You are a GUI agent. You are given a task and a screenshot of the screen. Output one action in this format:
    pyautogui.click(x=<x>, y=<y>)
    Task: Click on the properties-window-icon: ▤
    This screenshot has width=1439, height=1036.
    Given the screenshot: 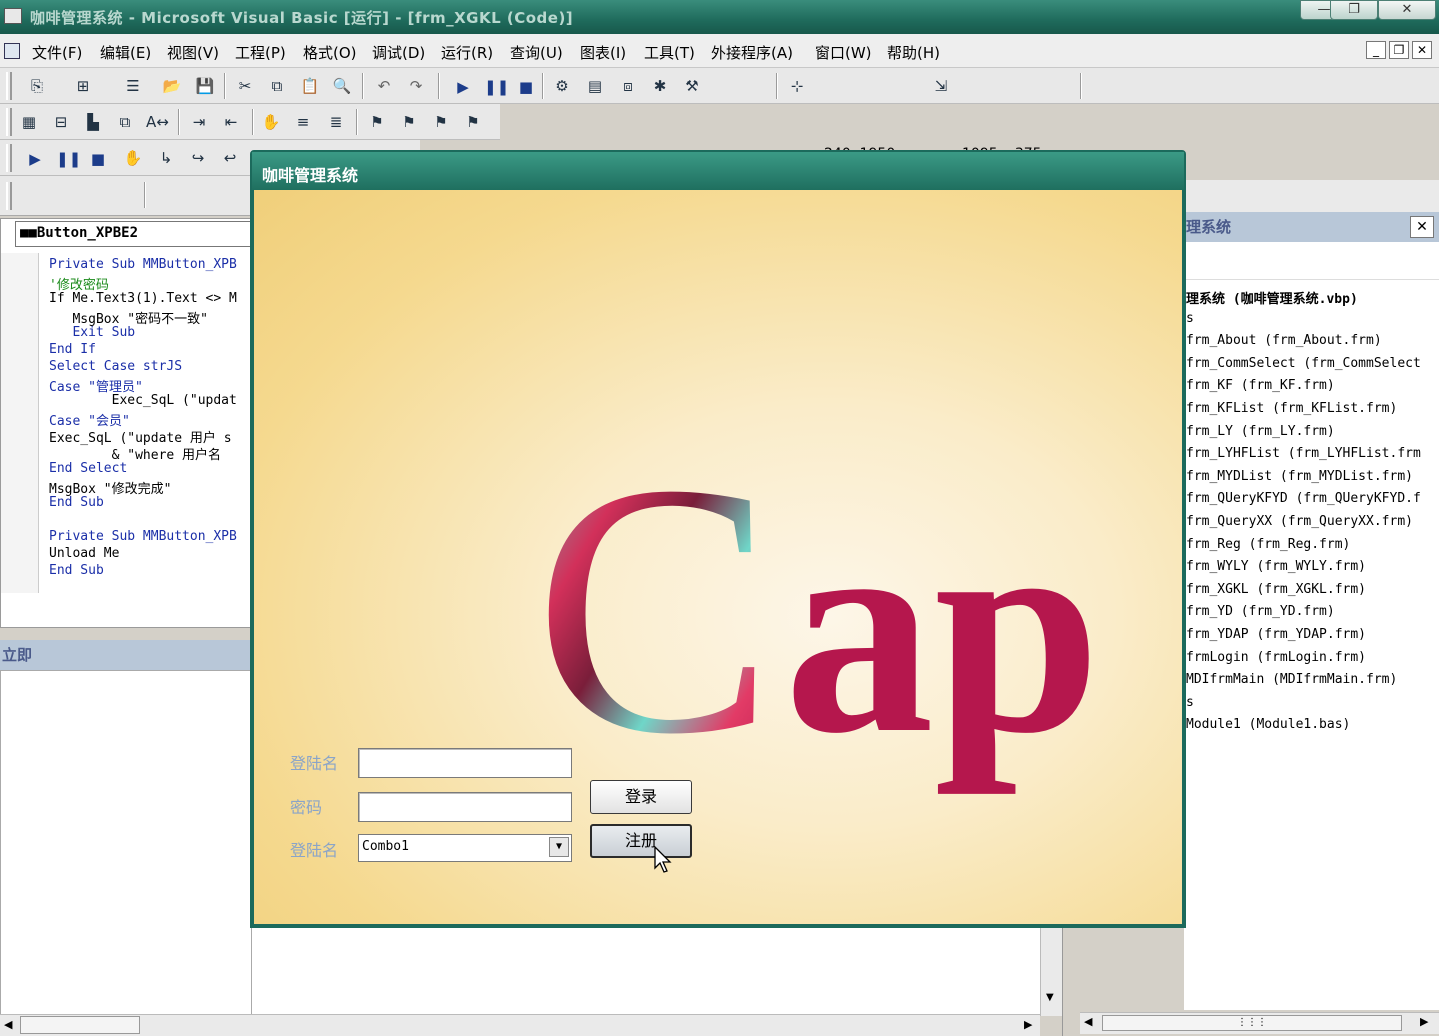 What is the action you would take?
    pyautogui.click(x=595, y=86)
    